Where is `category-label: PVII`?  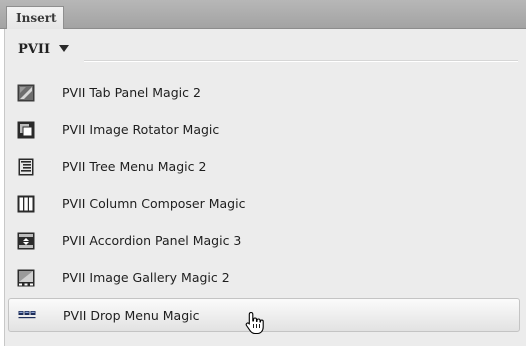 category-label: PVII is located at coordinates (34, 49).